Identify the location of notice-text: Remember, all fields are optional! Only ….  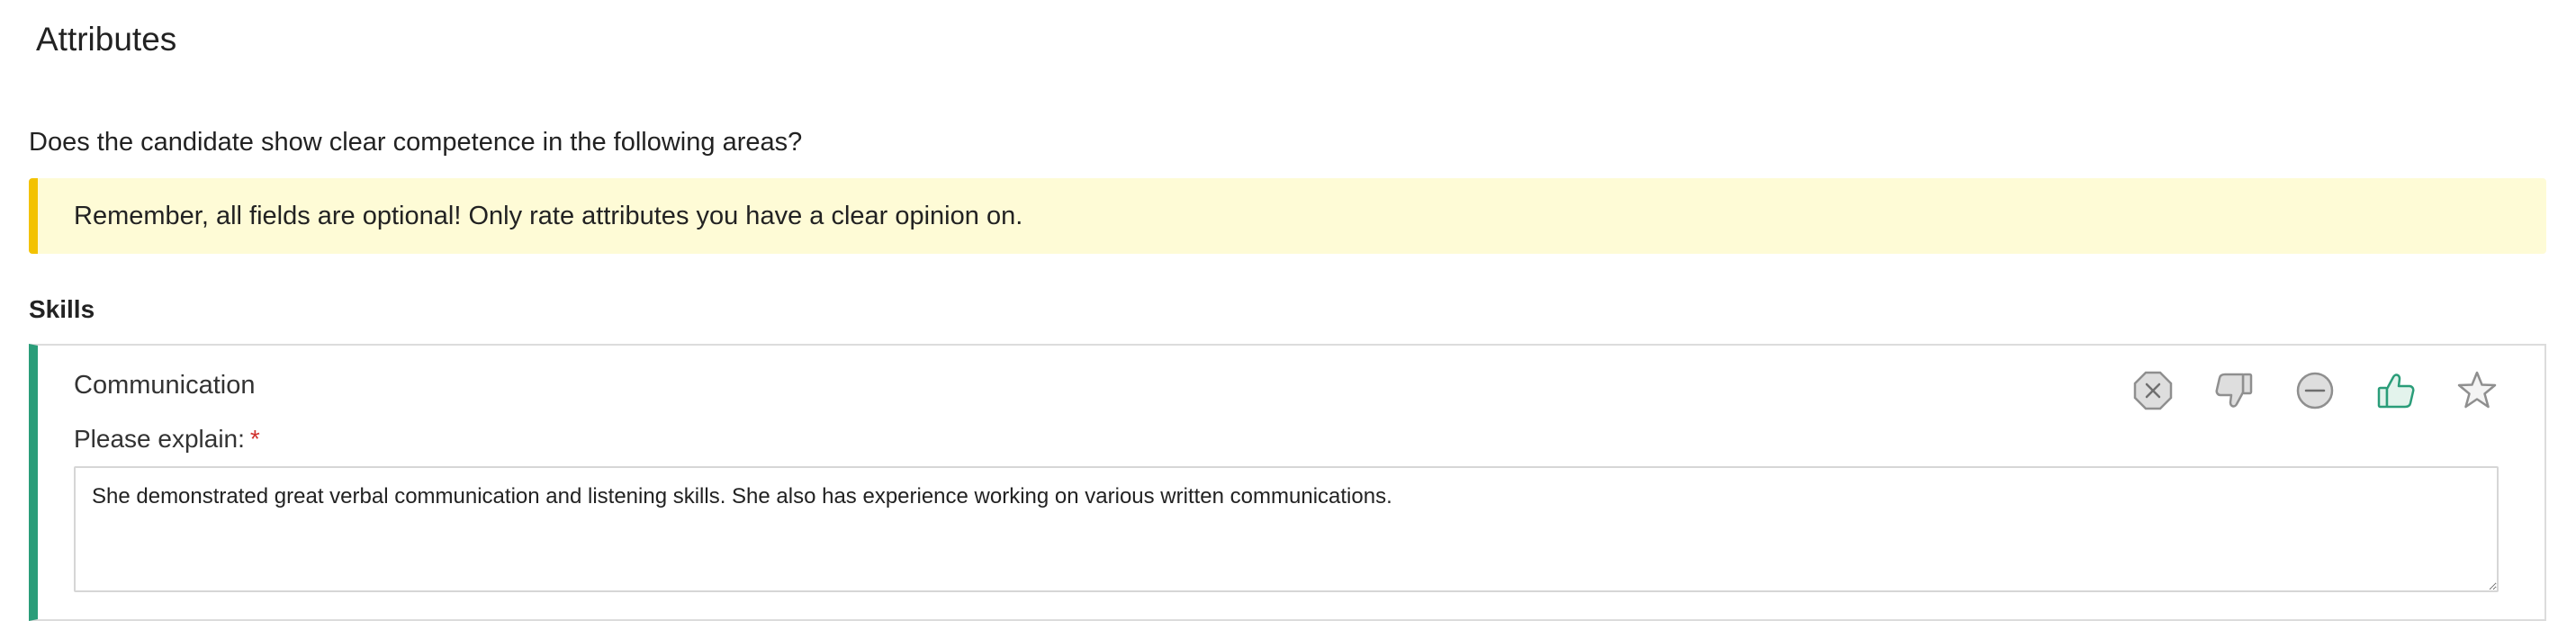
(548, 216).